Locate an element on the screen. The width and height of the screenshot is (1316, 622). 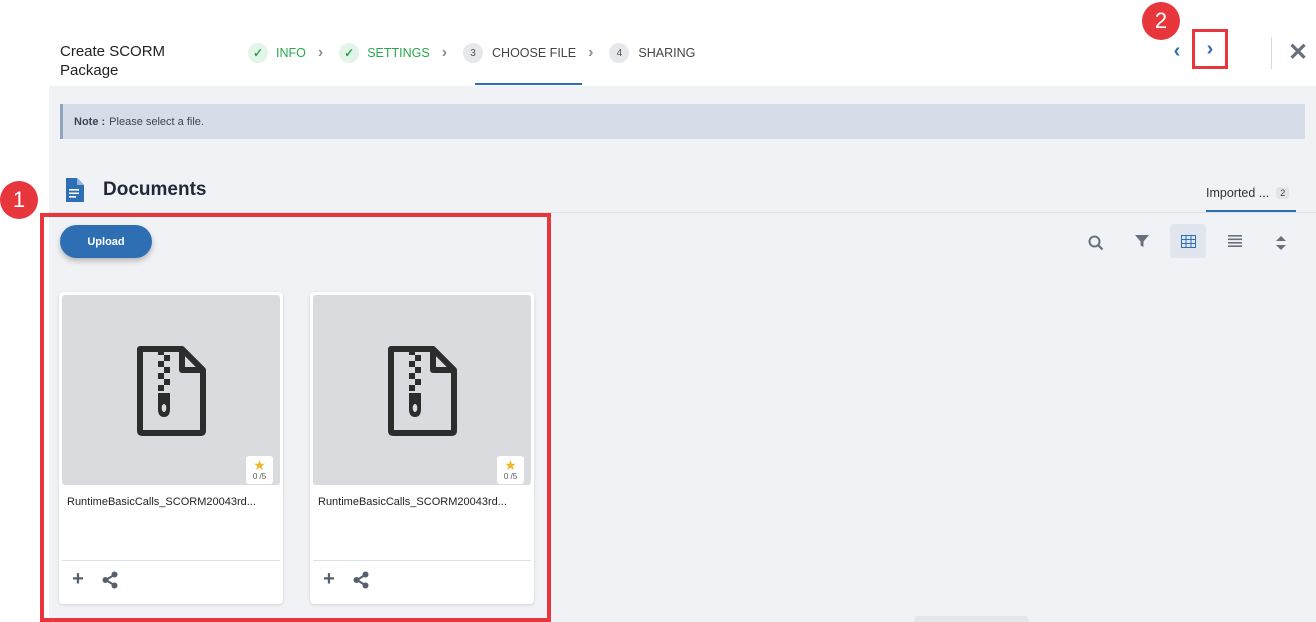
next-step-button: › is located at coordinates (1210, 49).